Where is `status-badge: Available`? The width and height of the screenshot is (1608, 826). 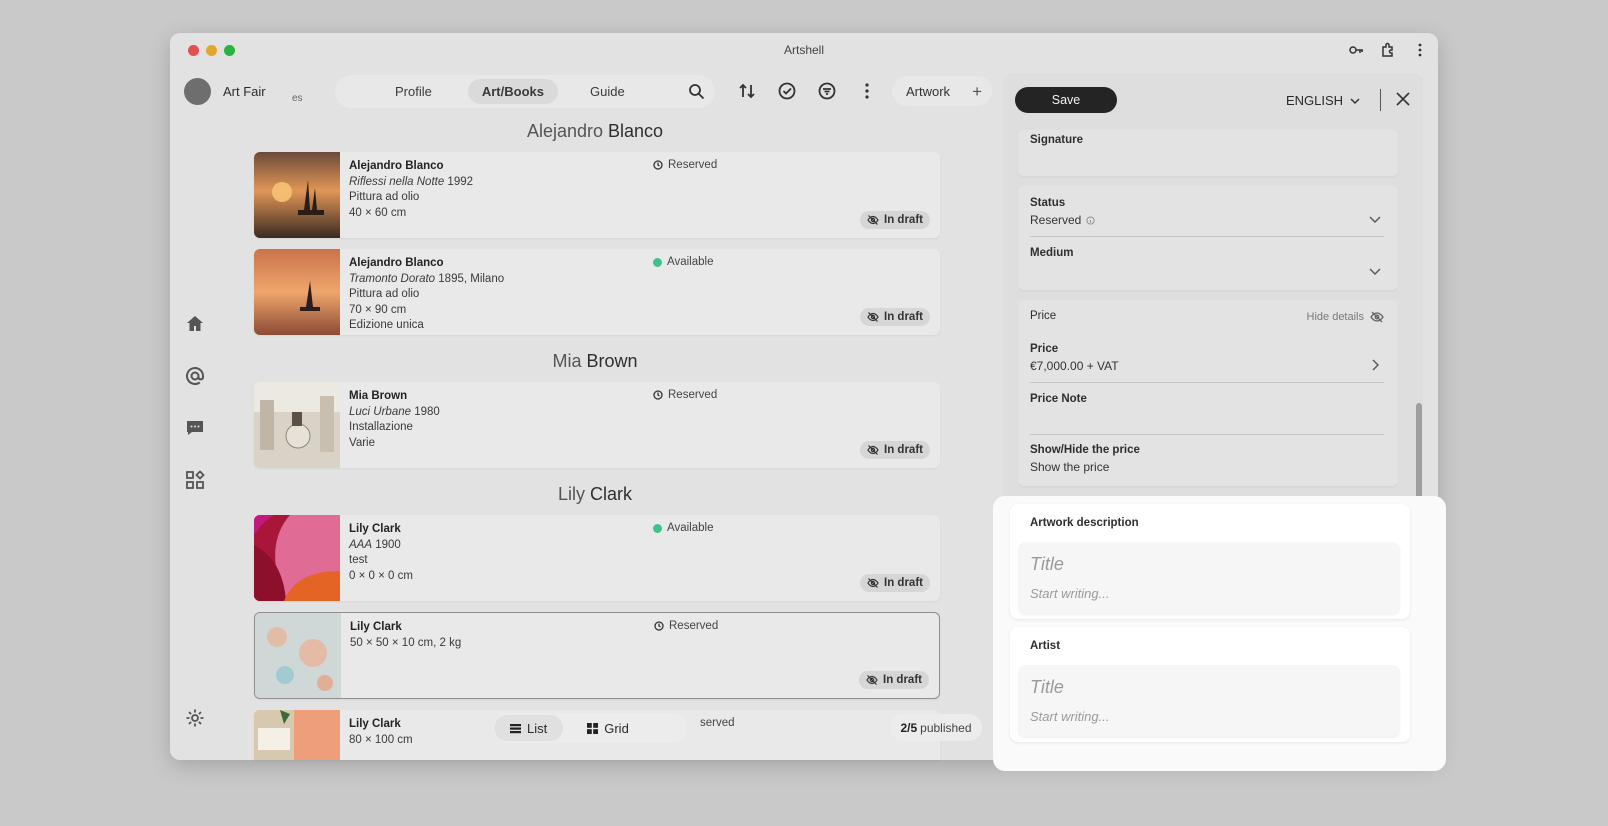
status-badge: Available is located at coordinates (683, 528).